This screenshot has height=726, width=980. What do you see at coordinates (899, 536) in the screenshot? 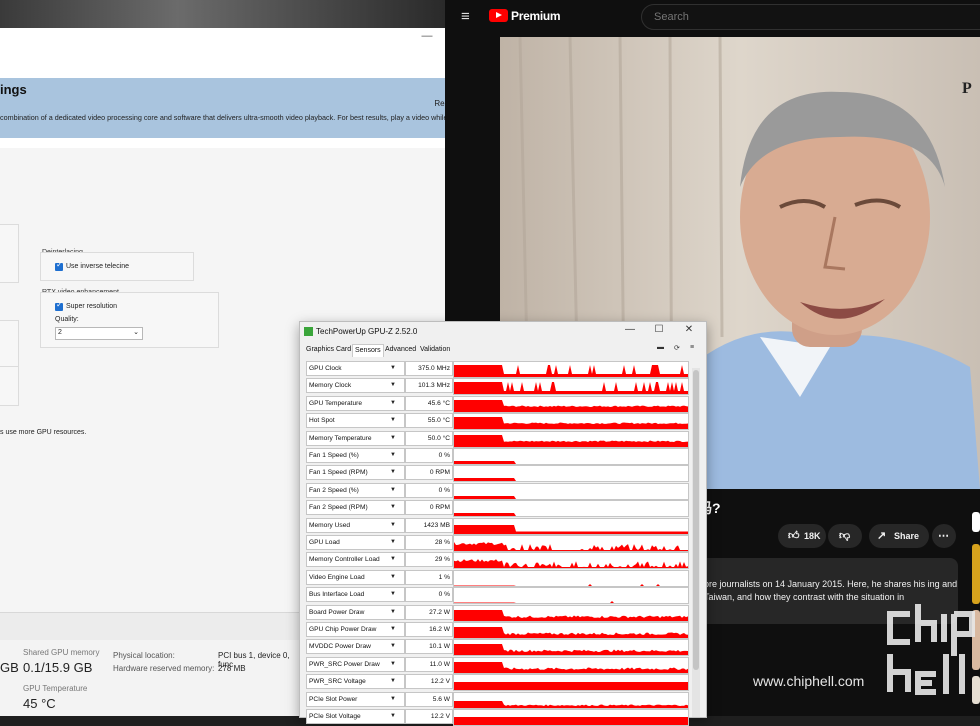
I see `share-button: ↗ Share` at bounding box center [899, 536].